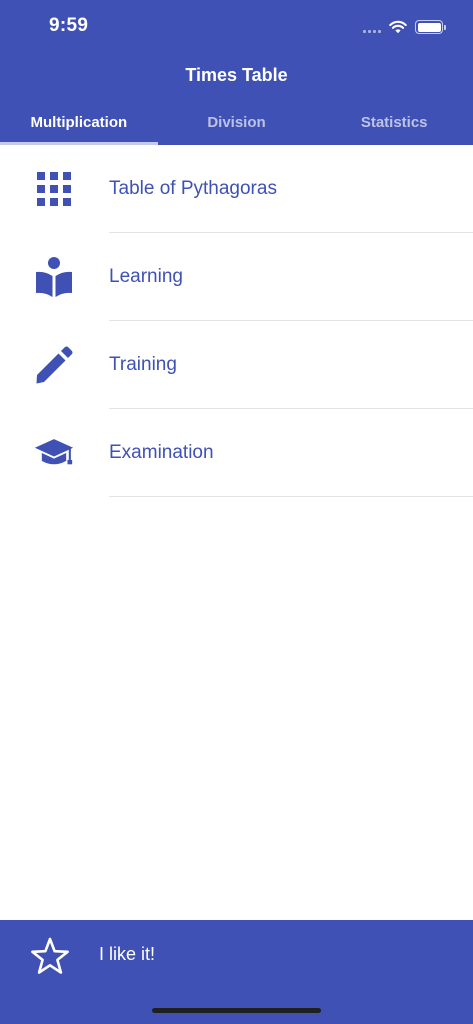 This screenshot has width=473, height=1024. What do you see at coordinates (430, 27) in the screenshot?
I see `battery-icon` at bounding box center [430, 27].